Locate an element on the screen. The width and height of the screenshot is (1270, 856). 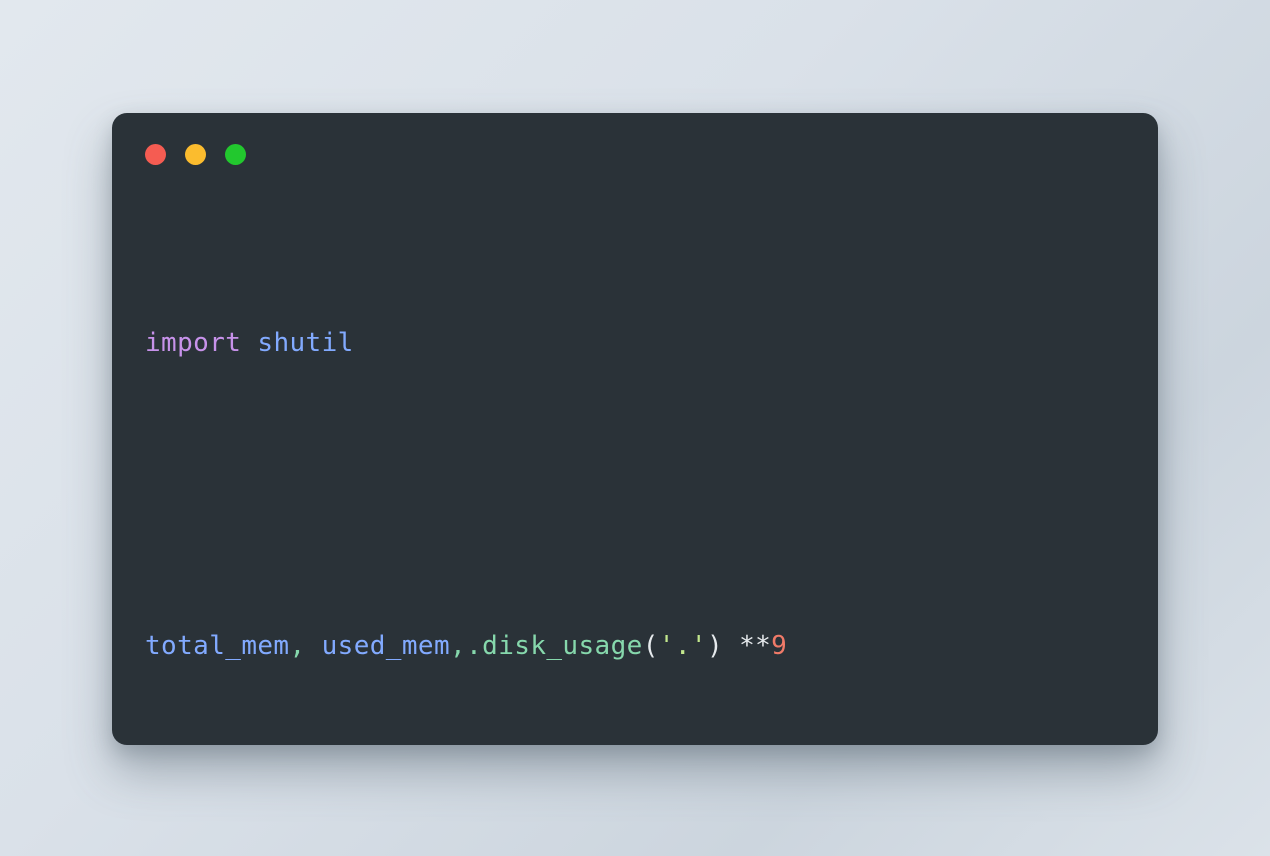
close-window-icon is located at coordinates (155, 154).